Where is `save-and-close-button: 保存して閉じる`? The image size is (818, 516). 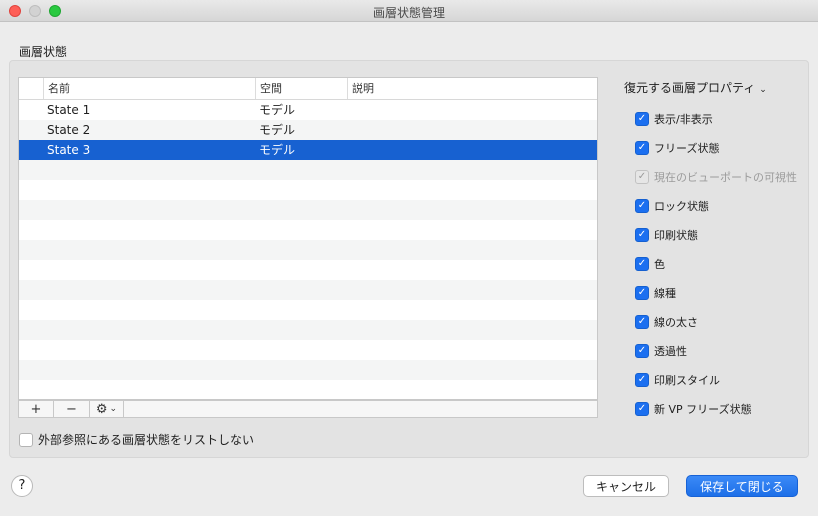
save-and-close-button: 保存して閉じる is located at coordinates (742, 486).